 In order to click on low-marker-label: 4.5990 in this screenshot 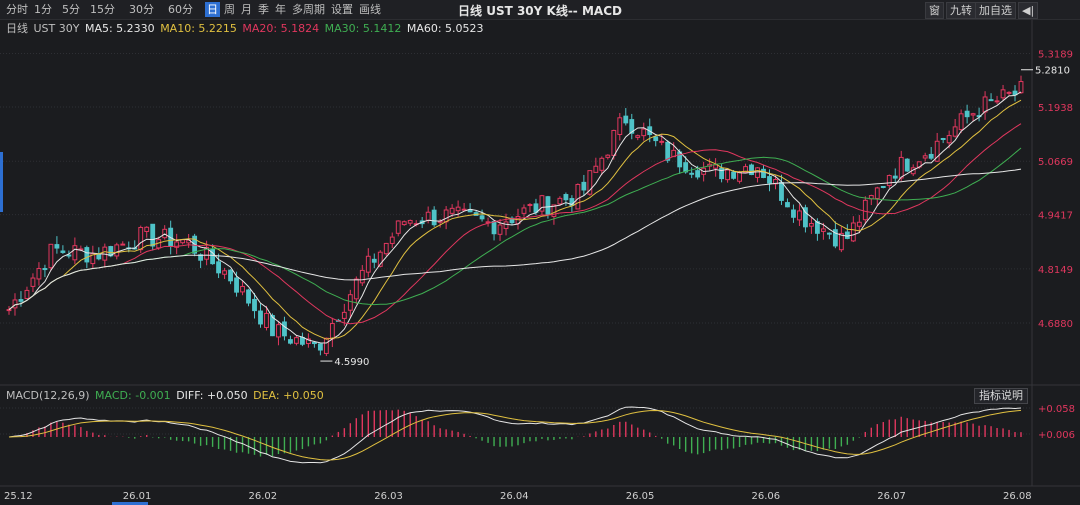, I will do `click(351, 362)`.